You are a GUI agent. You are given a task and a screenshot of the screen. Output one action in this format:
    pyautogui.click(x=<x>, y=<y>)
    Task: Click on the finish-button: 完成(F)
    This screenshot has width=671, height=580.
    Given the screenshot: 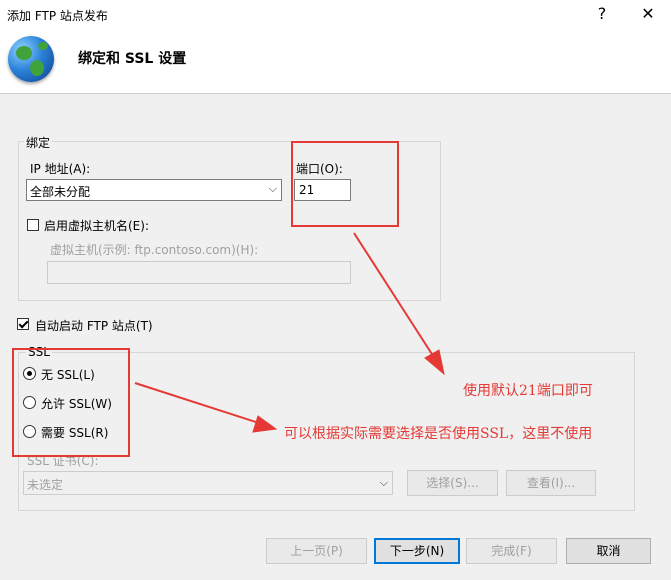 What is the action you would take?
    pyautogui.click(x=511, y=551)
    